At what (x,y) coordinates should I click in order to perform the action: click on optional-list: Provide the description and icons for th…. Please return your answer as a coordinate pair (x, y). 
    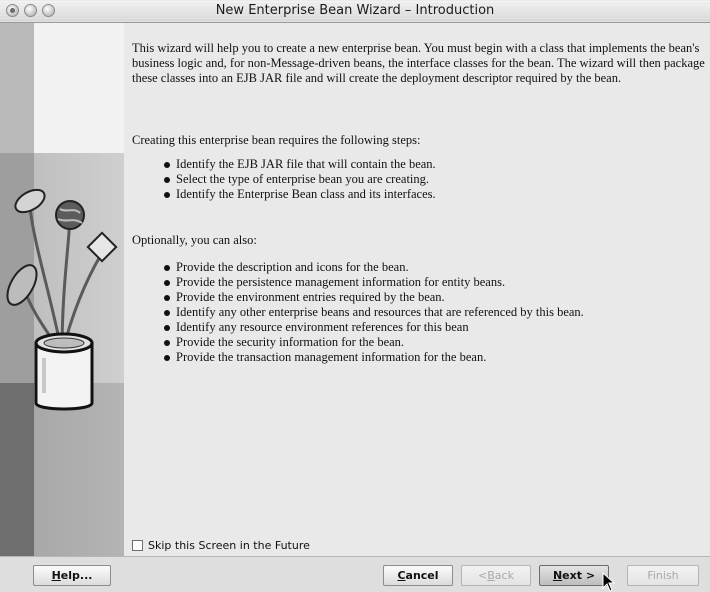
    Looking at the image, I should click on (374, 312).